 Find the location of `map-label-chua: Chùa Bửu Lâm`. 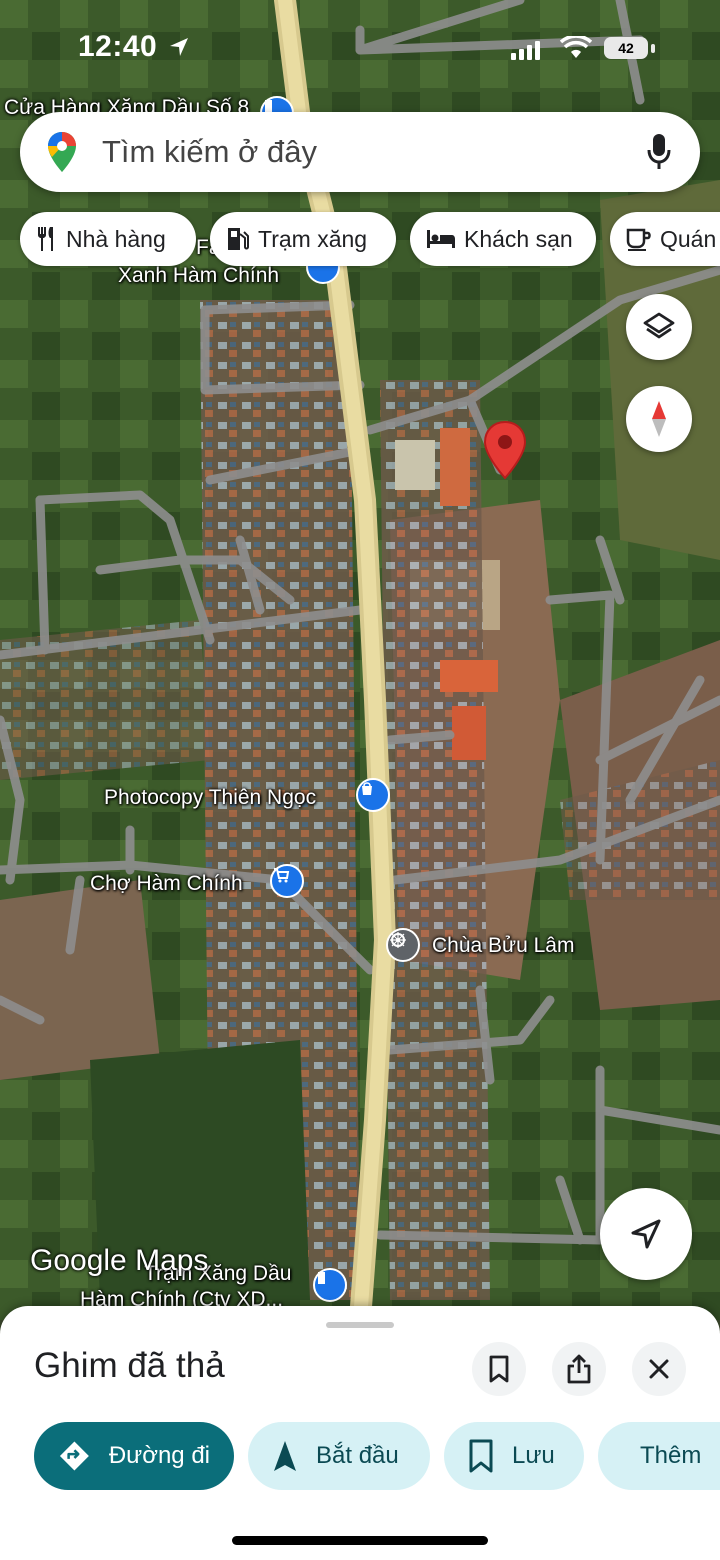

map-label-chua: Chùa Bửu Lâm is located at coordinates (503, 946).